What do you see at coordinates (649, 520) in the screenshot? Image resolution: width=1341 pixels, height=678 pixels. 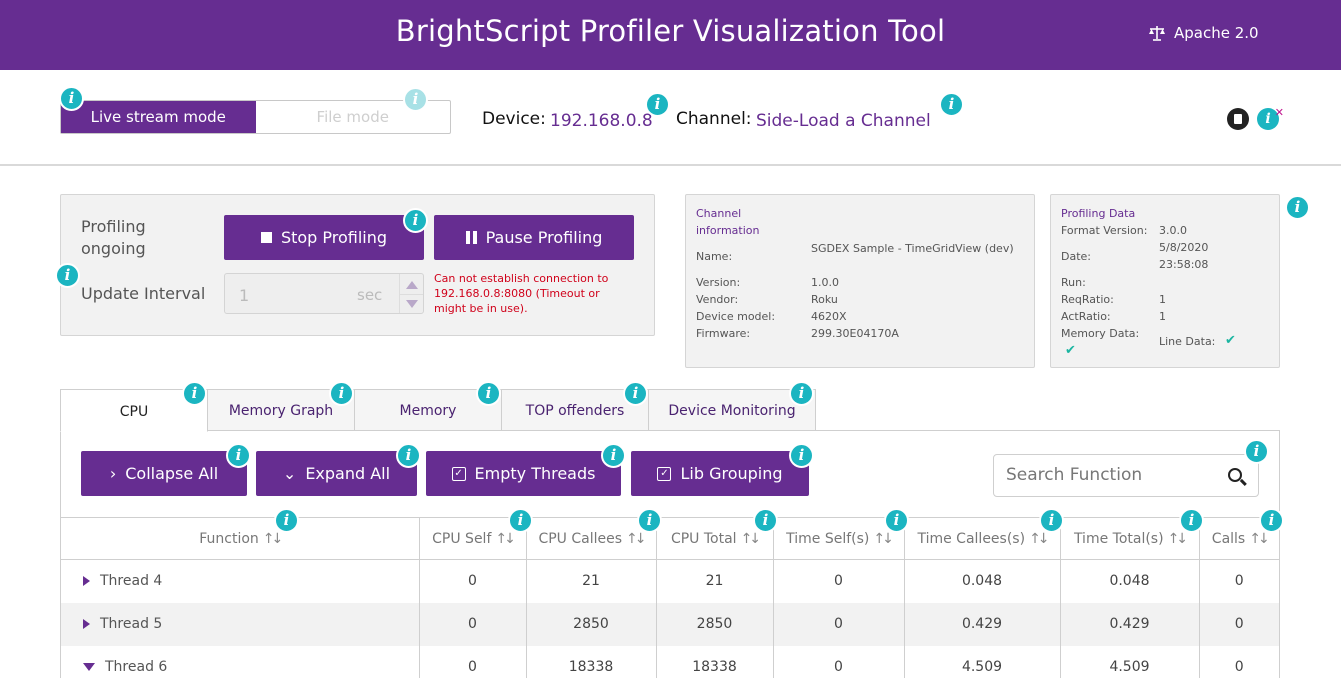 I see `cpu-callees-column-info-icon: i` at bounding box center [649, 520].